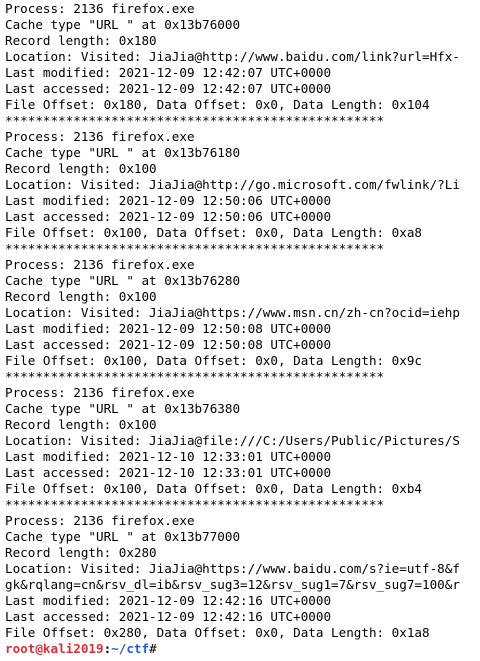 This screenshot has width=480, height=661. Describe the element at coordinates (54, 648) in the screenshot. I see `prompt-user-host: root@kali2019` at that location.